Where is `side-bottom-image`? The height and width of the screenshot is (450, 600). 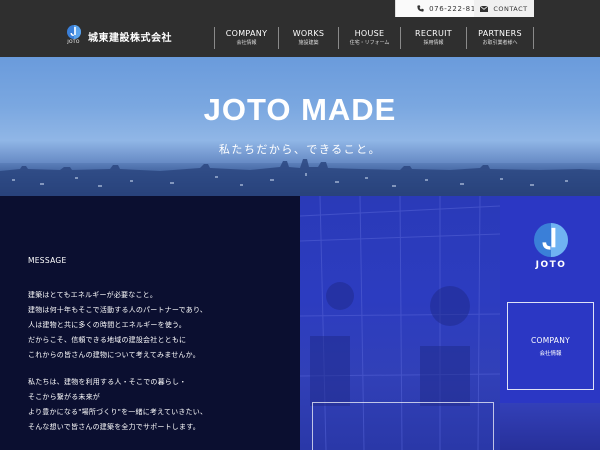
side-bottom-image is located at coordinates (550, 426).